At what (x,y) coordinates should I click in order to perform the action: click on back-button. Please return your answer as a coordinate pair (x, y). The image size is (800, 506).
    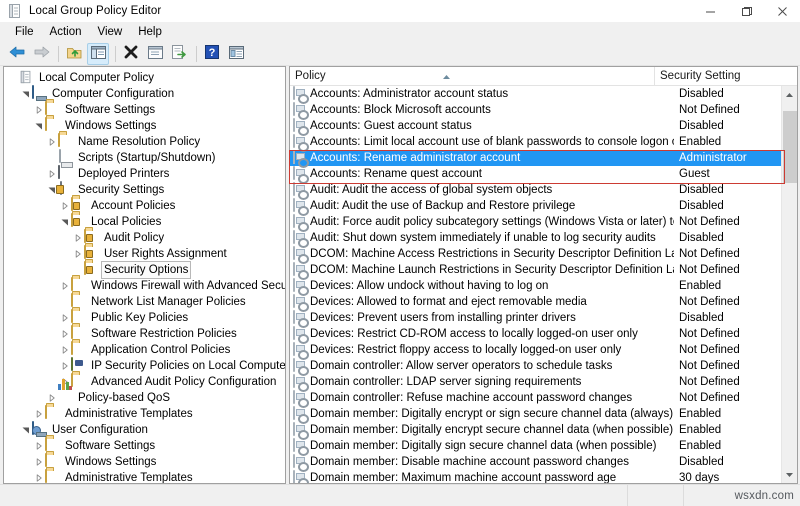
    Looking at the image, I should click on (17, 54).